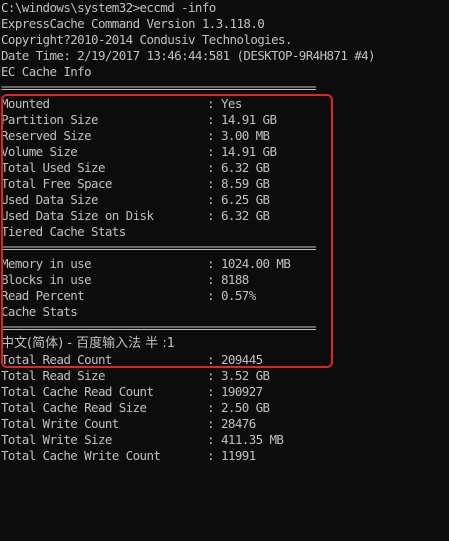 The width and height of the screenshot is (449, 541). What do you see at coordinates (77, 391) in the screenshot?
I see `stat-key: Total Cache Read Count` at bounding box center [77, 391].